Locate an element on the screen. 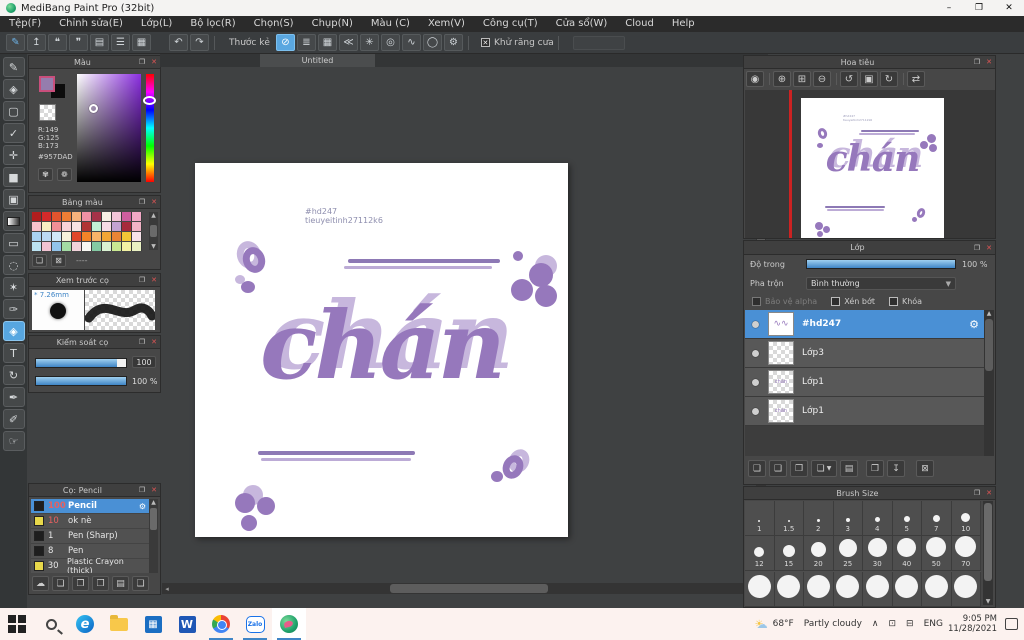 The height and width of the screenshot is (640, 1024). snap-tool: ✓ is located at coordinates (13, 133).